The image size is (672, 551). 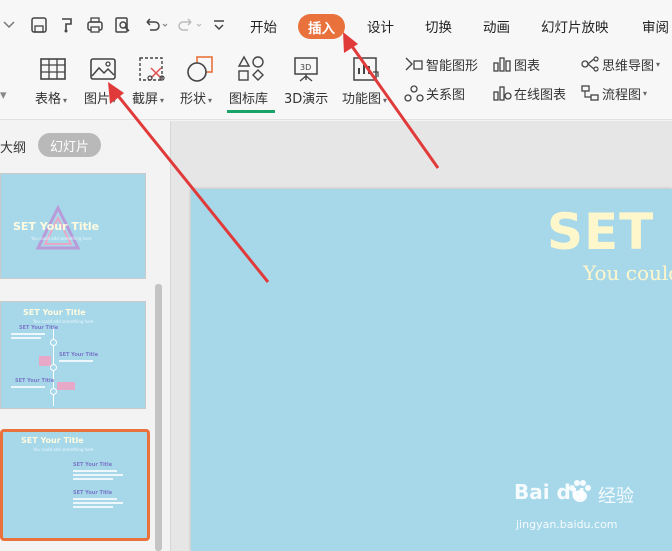 I want to click on relation-chart-icon, so click(x=414, y=93).